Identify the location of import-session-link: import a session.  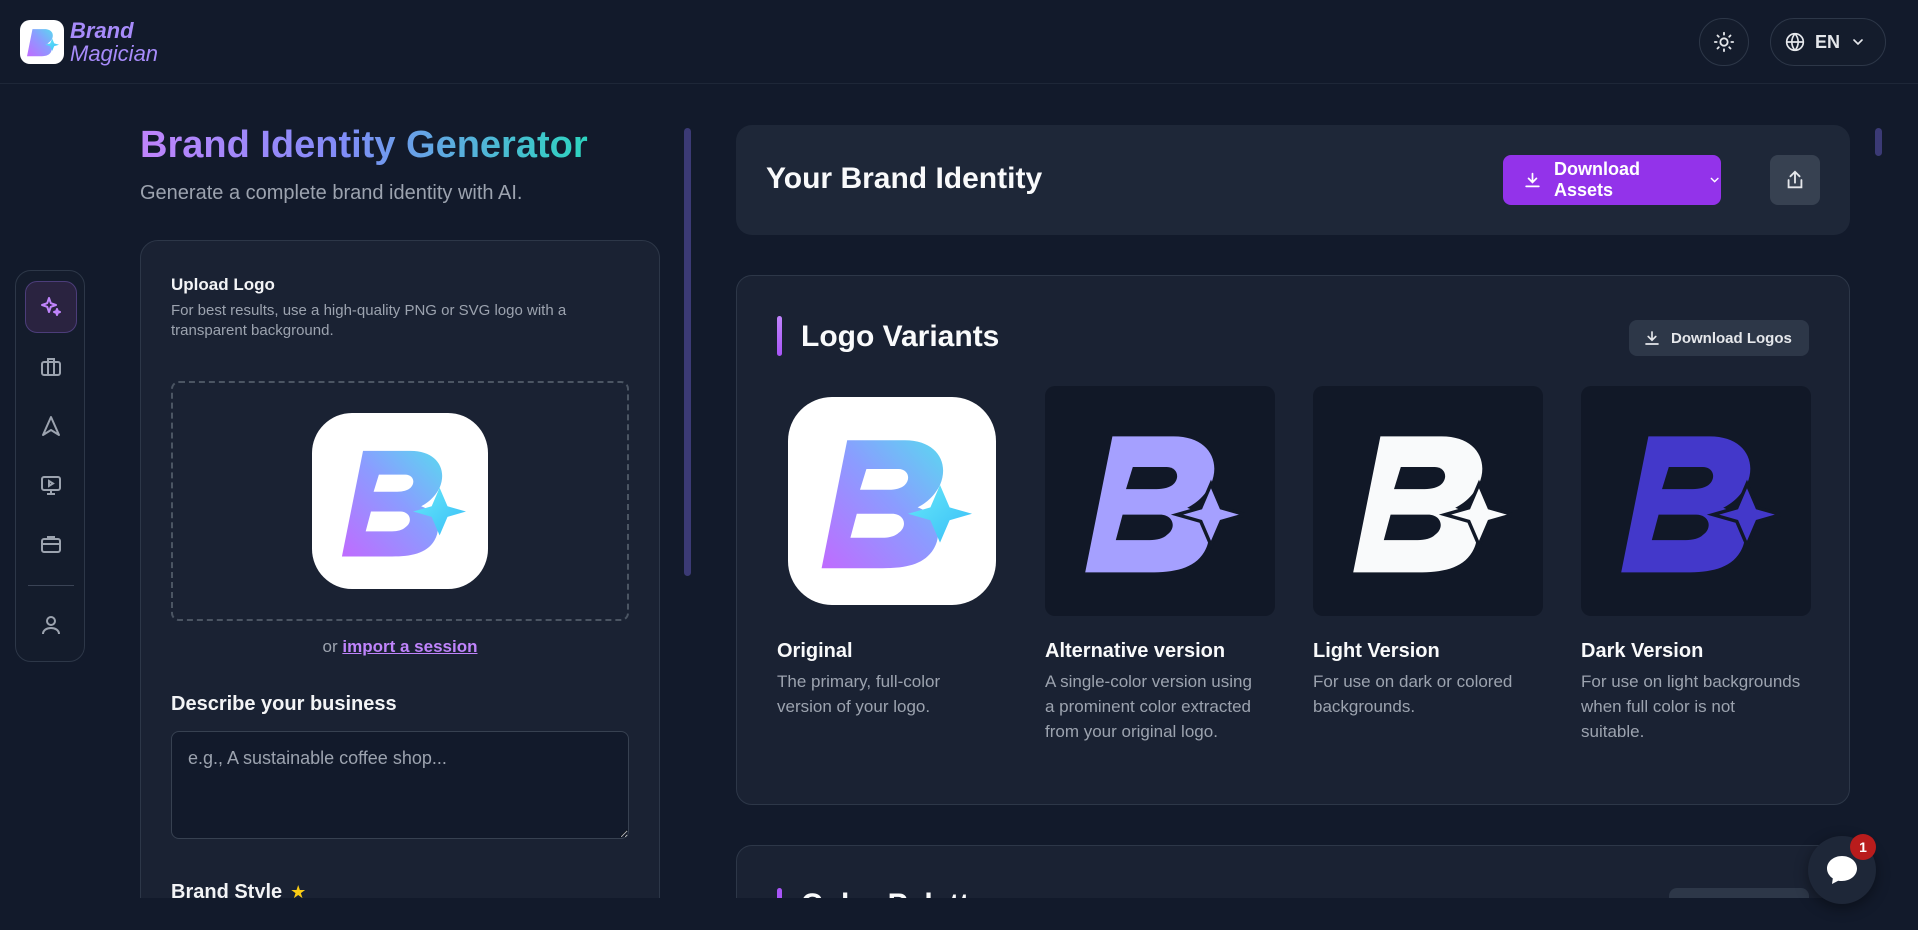
(409, 646).